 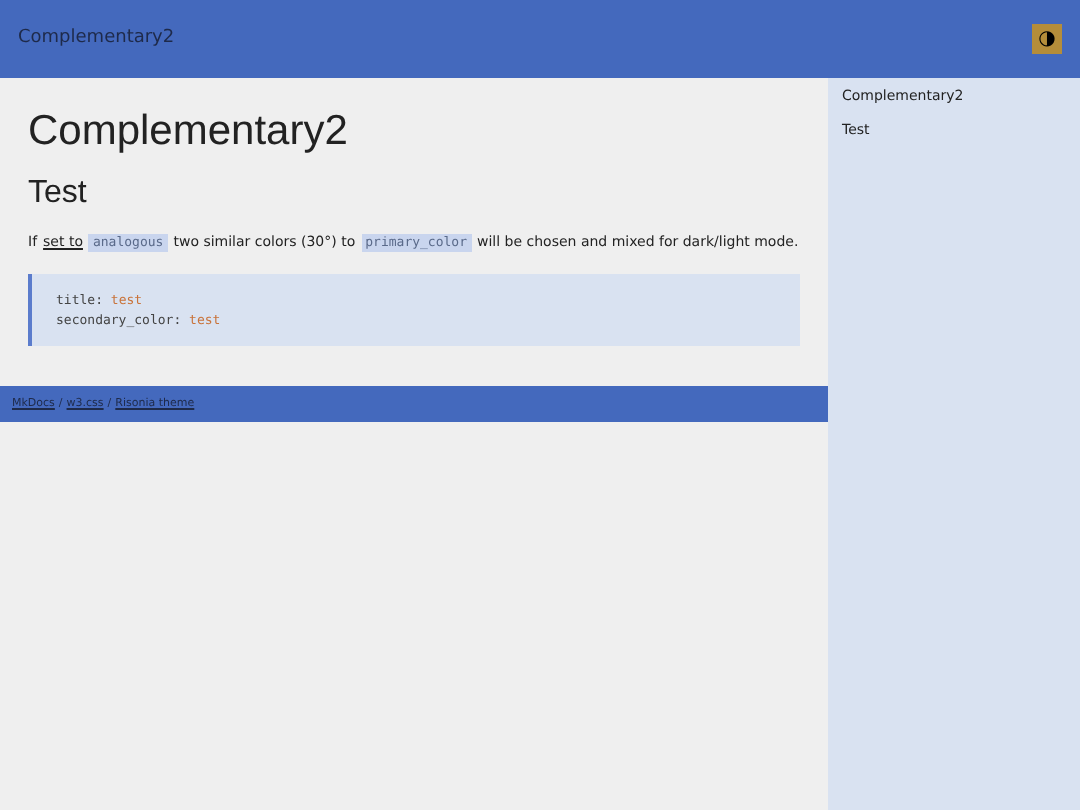 I want to click on page-title: Complementary2, so click(x=189, y=132).